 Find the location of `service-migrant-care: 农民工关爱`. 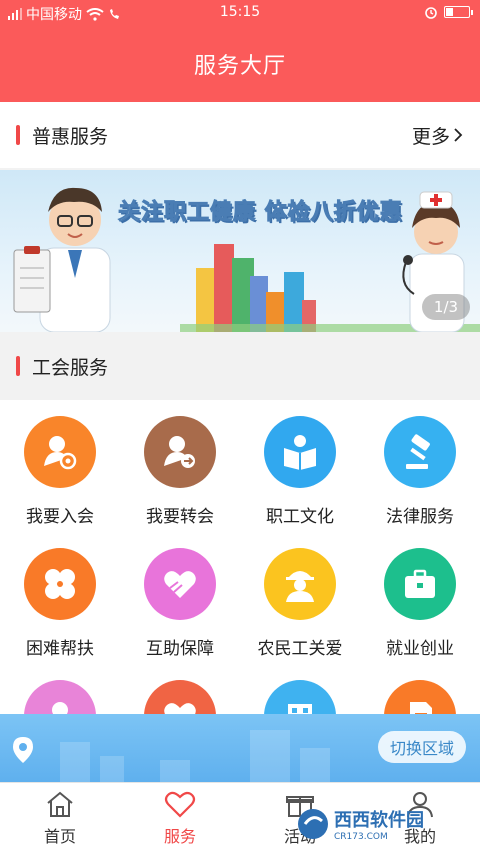

service-migrant-care: 农民工关爱 is located at coordinates (300, 598).